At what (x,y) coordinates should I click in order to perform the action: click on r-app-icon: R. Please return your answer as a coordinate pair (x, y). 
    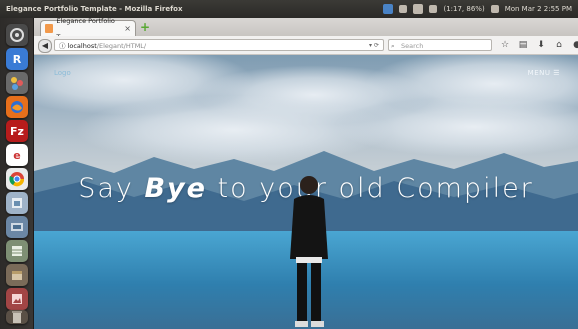
    Looking at the image, I should click on (17, 59).